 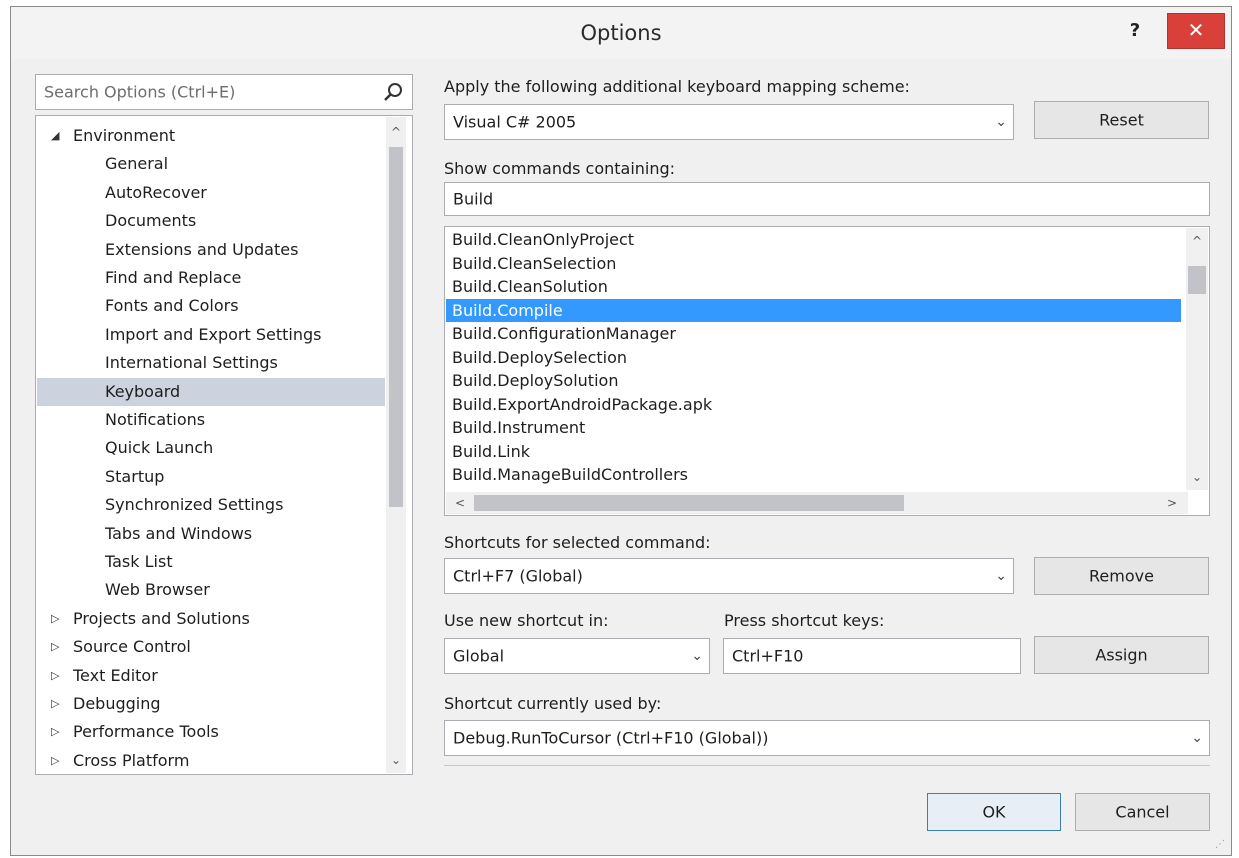 What do you see at coordinates (1221, 845) in the screenshot?
I see `resize-grip-icon: ⋰` at bounding box center [1221, 845].